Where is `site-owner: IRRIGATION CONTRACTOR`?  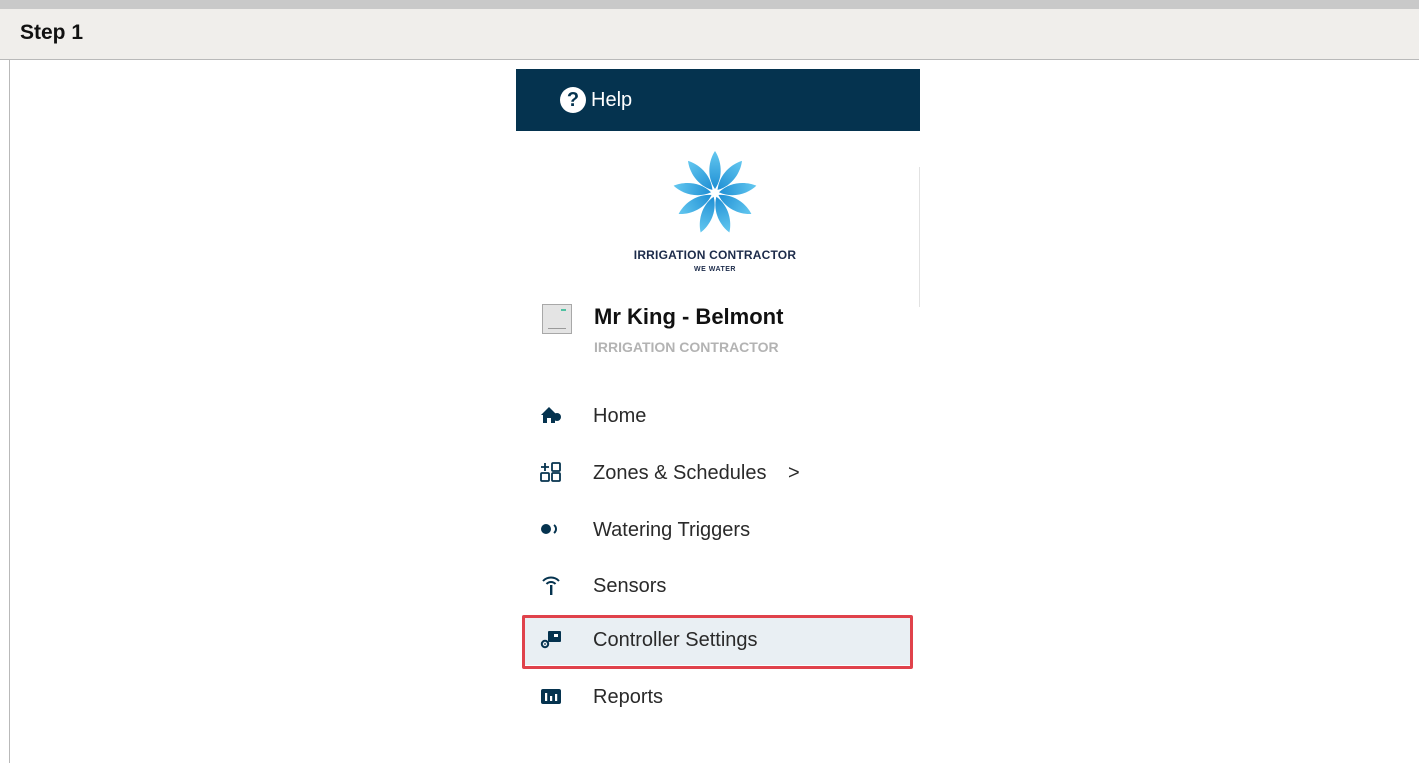
site-owner: IRRIGATION CONTRACTOR is located at coordinates (686, 347).